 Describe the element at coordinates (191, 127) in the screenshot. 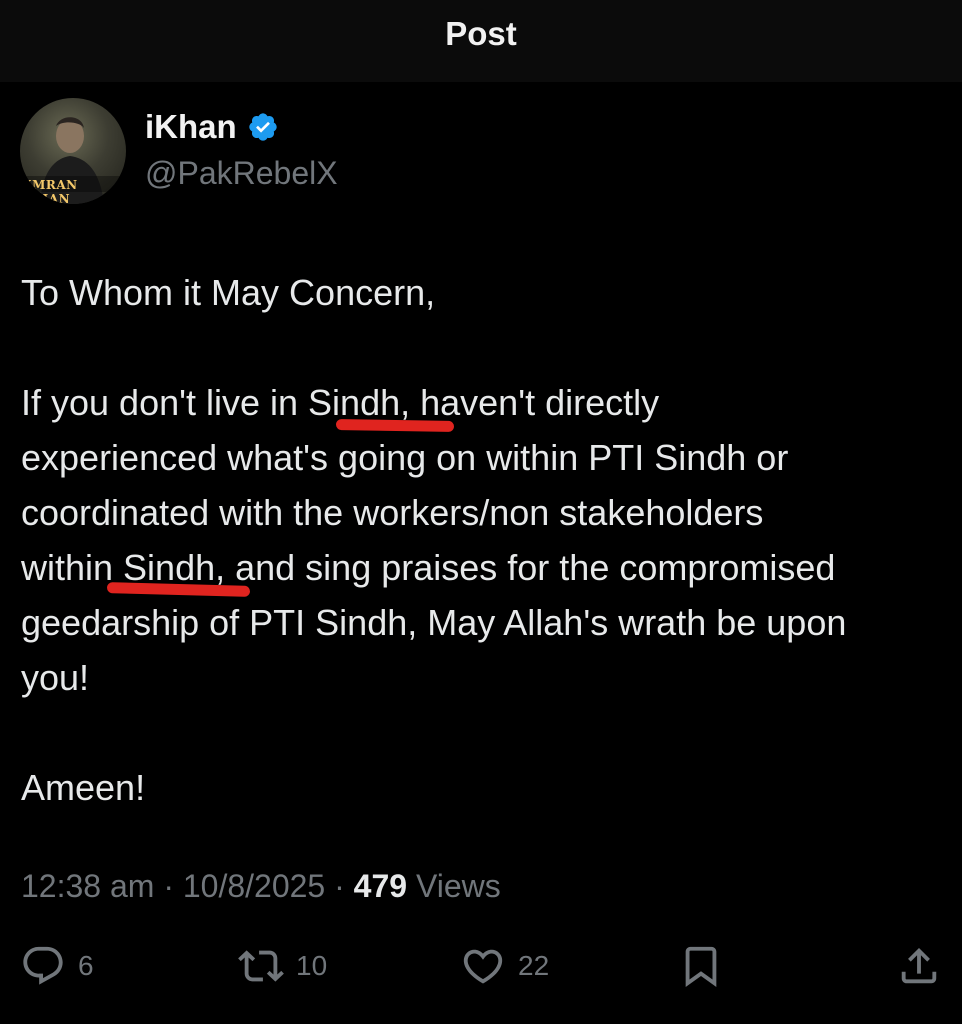

I see `author-display-name: iKhan` at that location.